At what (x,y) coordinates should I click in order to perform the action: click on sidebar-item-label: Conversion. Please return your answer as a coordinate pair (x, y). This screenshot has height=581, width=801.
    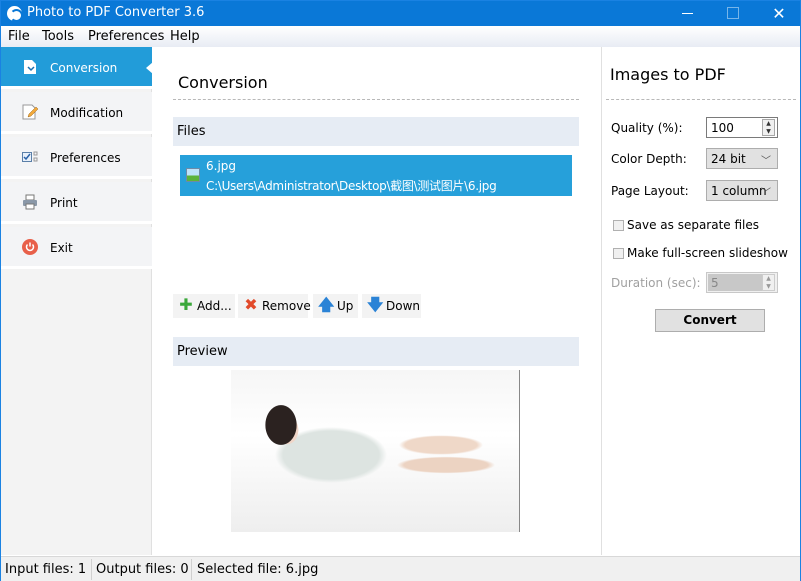
    Looking at the image, I should click on (84, 68).